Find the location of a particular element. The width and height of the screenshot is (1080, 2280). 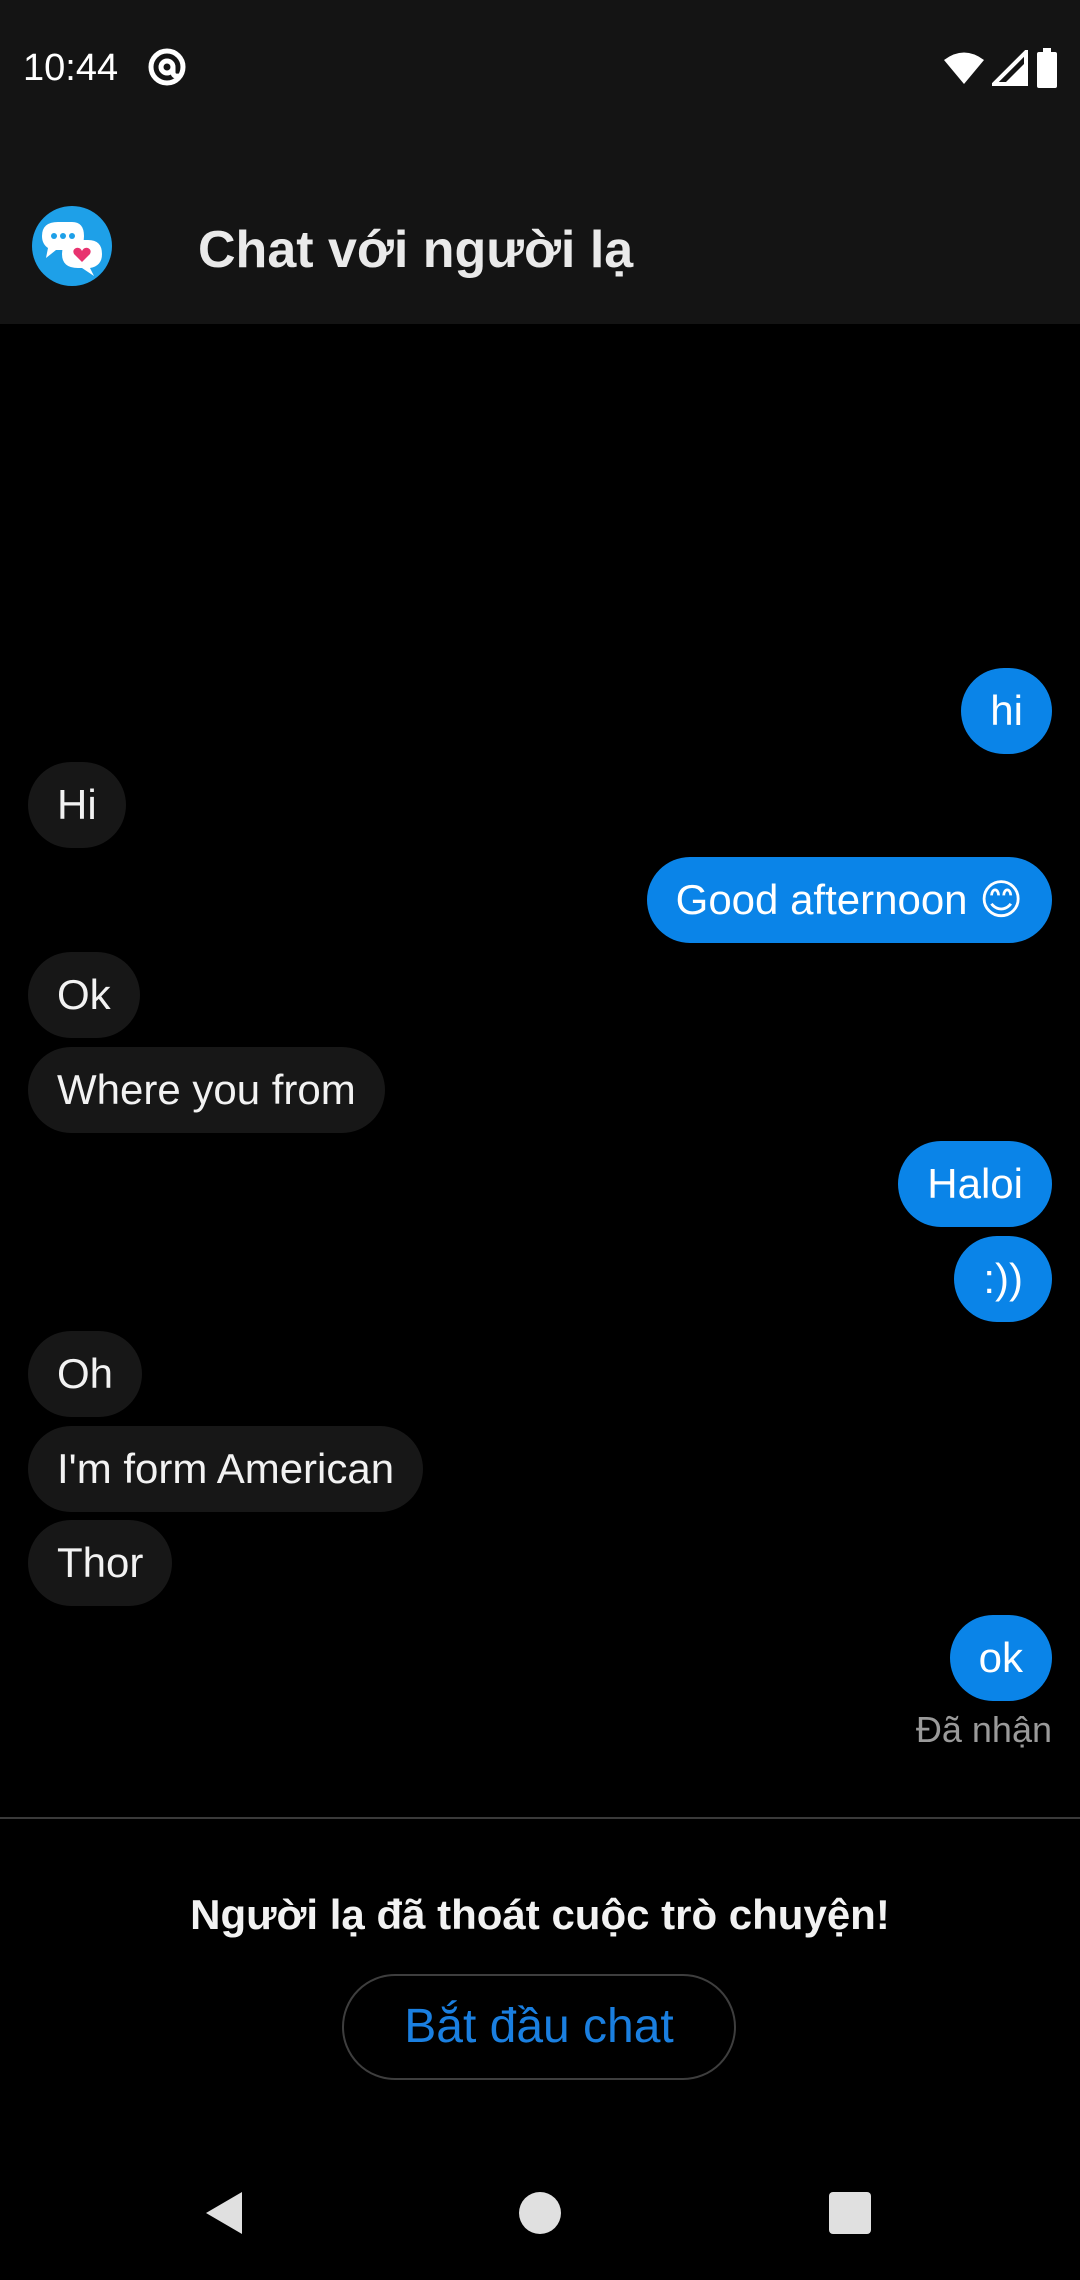

wifi-icon is located at coordinates (964, 68).